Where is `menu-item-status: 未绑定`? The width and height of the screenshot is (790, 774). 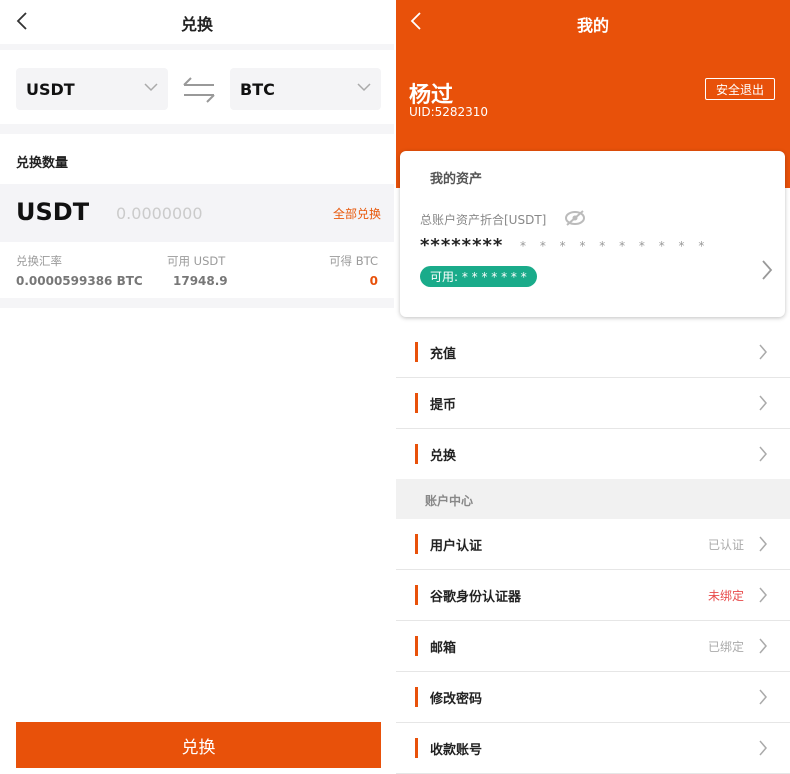 menu-item-status: 未绑定 is located at coordinates (725, 596).